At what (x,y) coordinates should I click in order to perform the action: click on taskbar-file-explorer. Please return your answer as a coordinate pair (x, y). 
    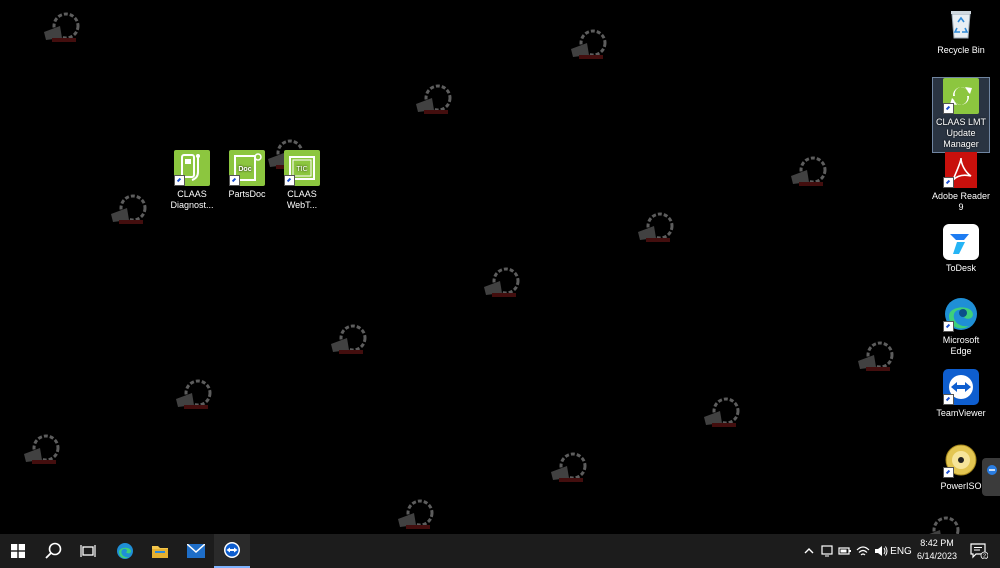
    Looking at the image, I should click on (160, 551).